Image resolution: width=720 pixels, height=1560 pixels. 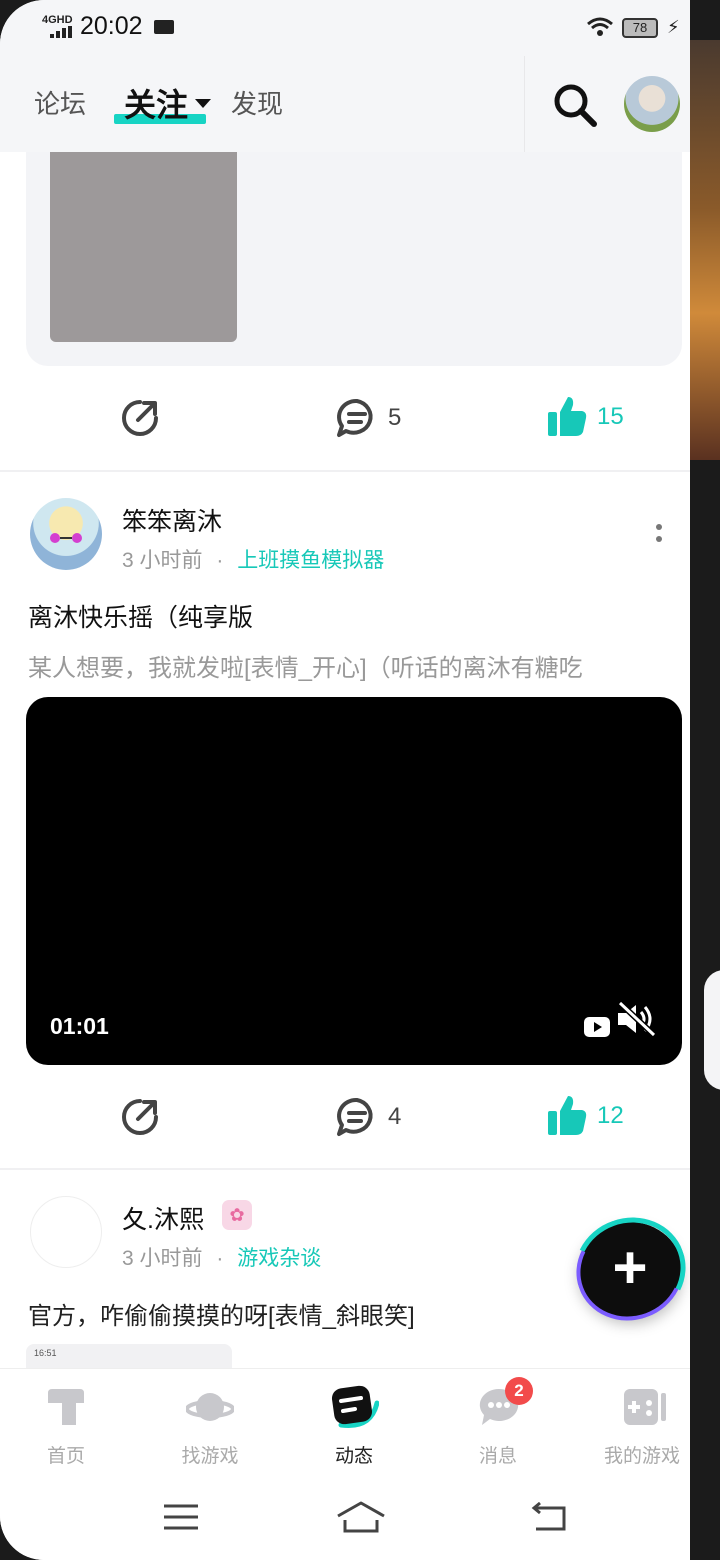 I want to click on user-avatar, so click(x=652, y=104).